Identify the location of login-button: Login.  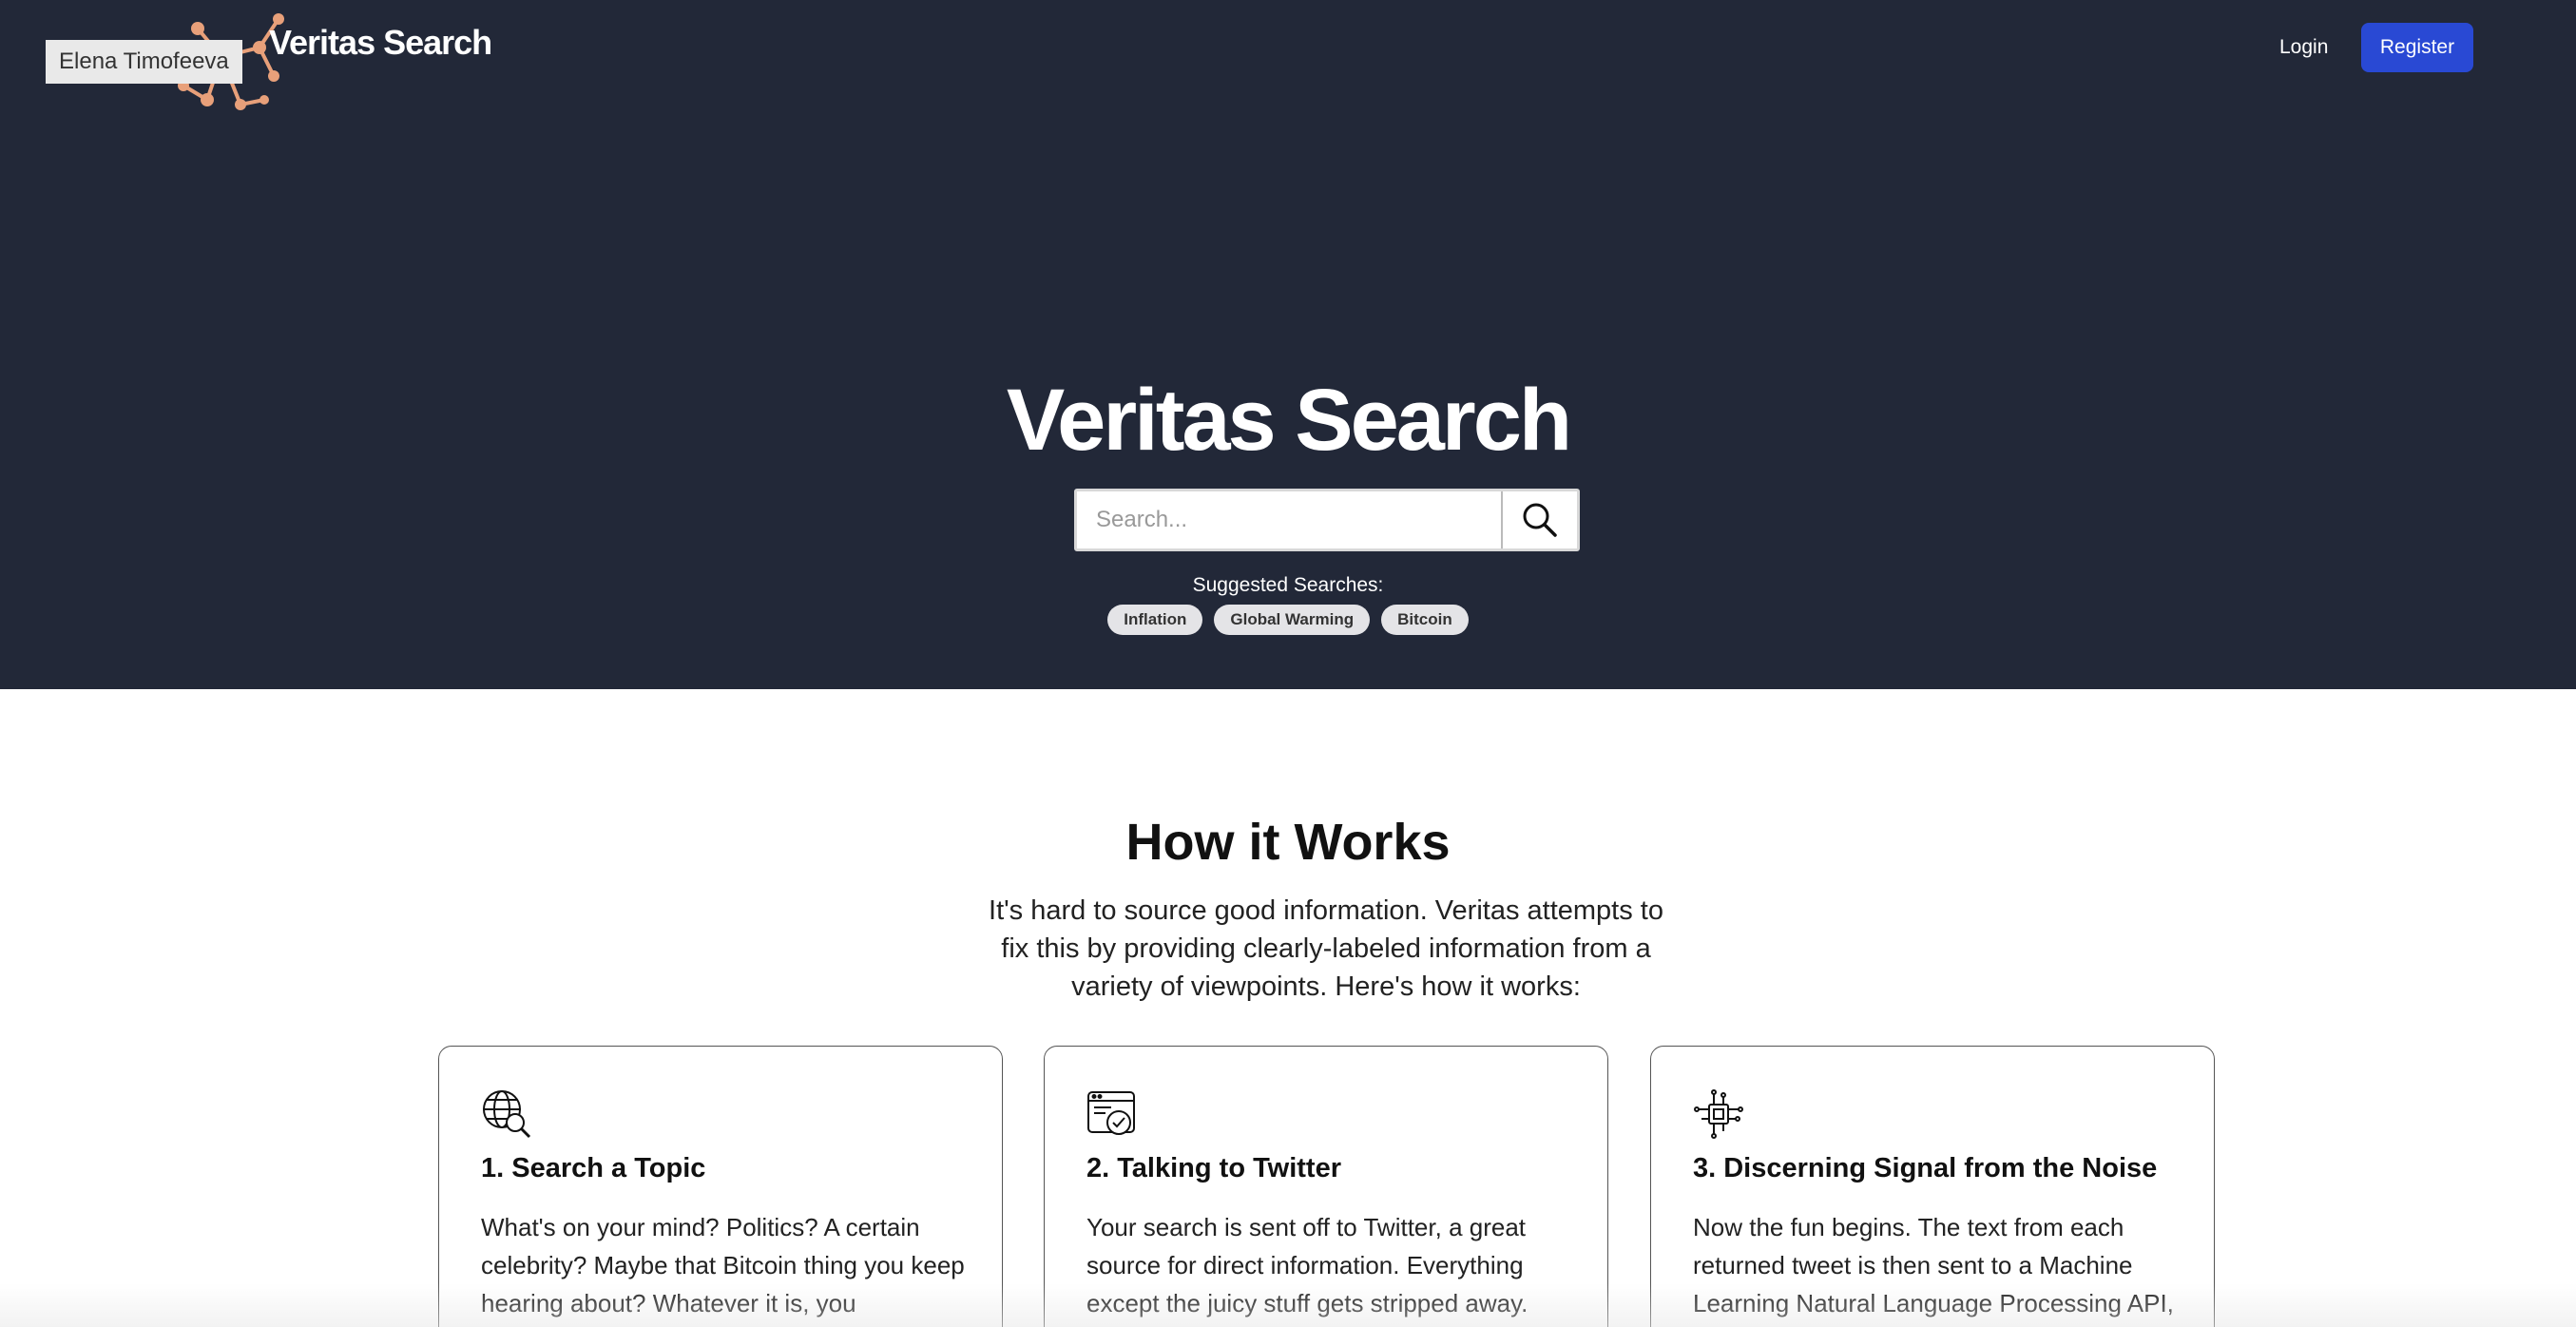
(2304, 48).